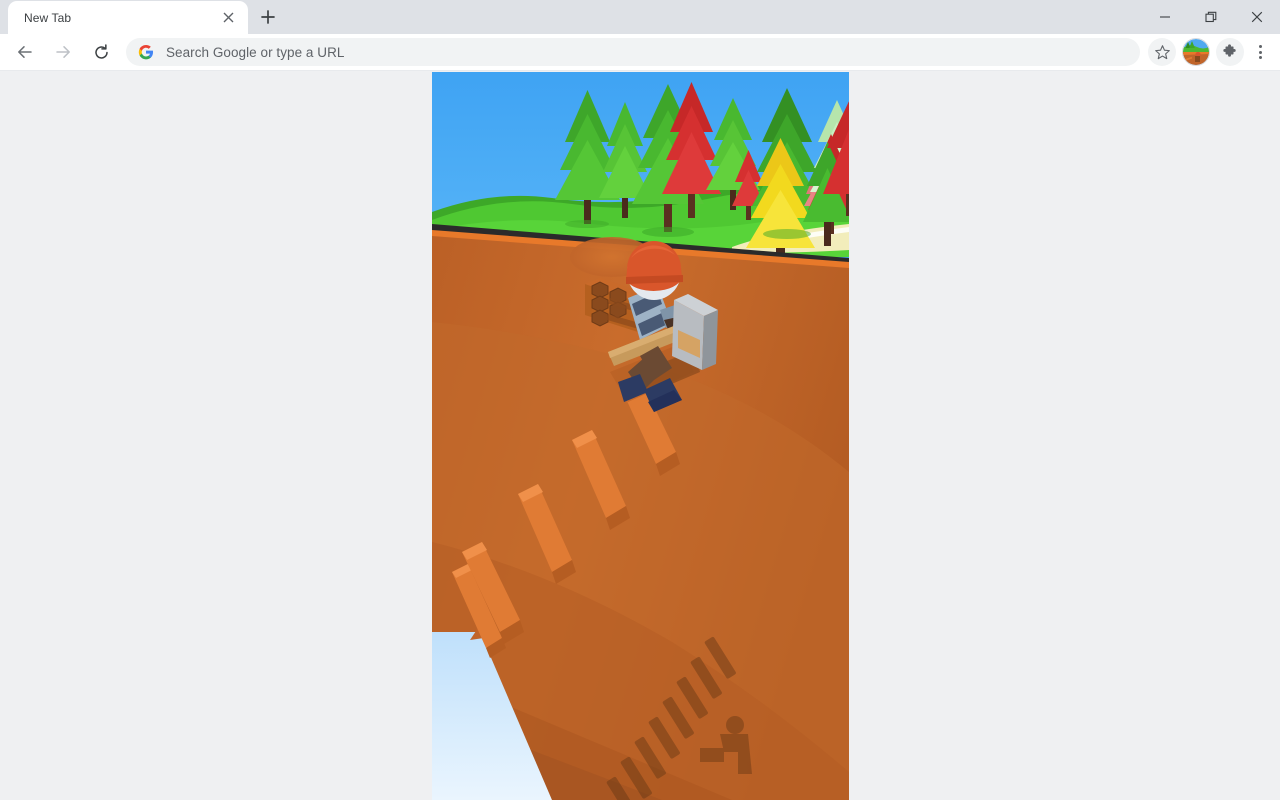 The height and width of the screenshot is (800, 1280). I want to click on close-window-icon, so click(1257, 17).